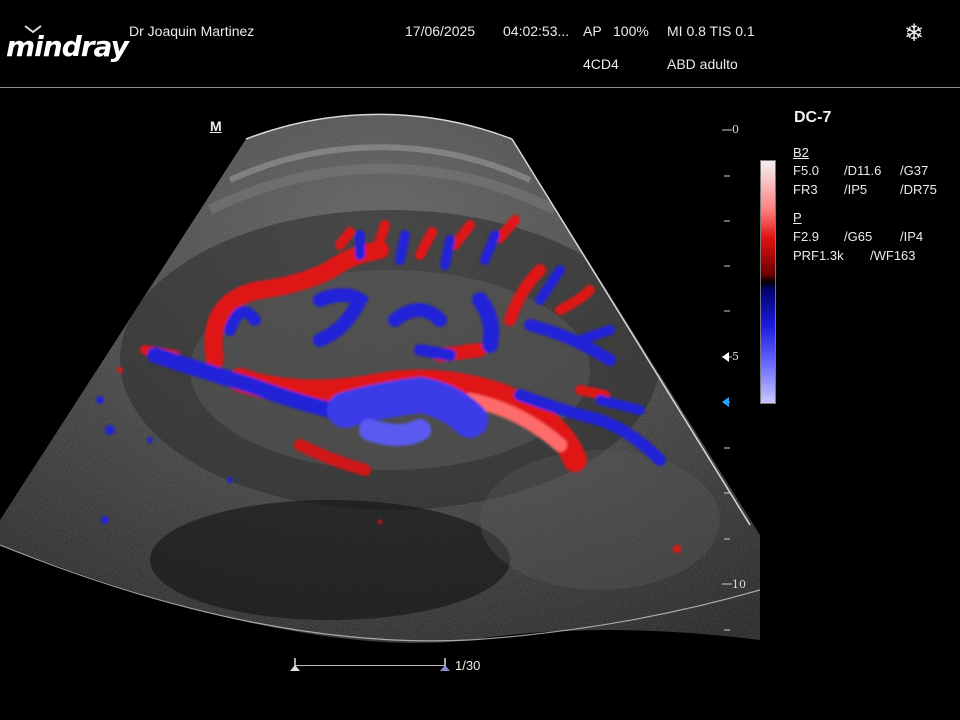  What do you see at coordinates (801, 152) in the screenshot?
I see `b-mode-title: B2` at bounding box center [801, 152].